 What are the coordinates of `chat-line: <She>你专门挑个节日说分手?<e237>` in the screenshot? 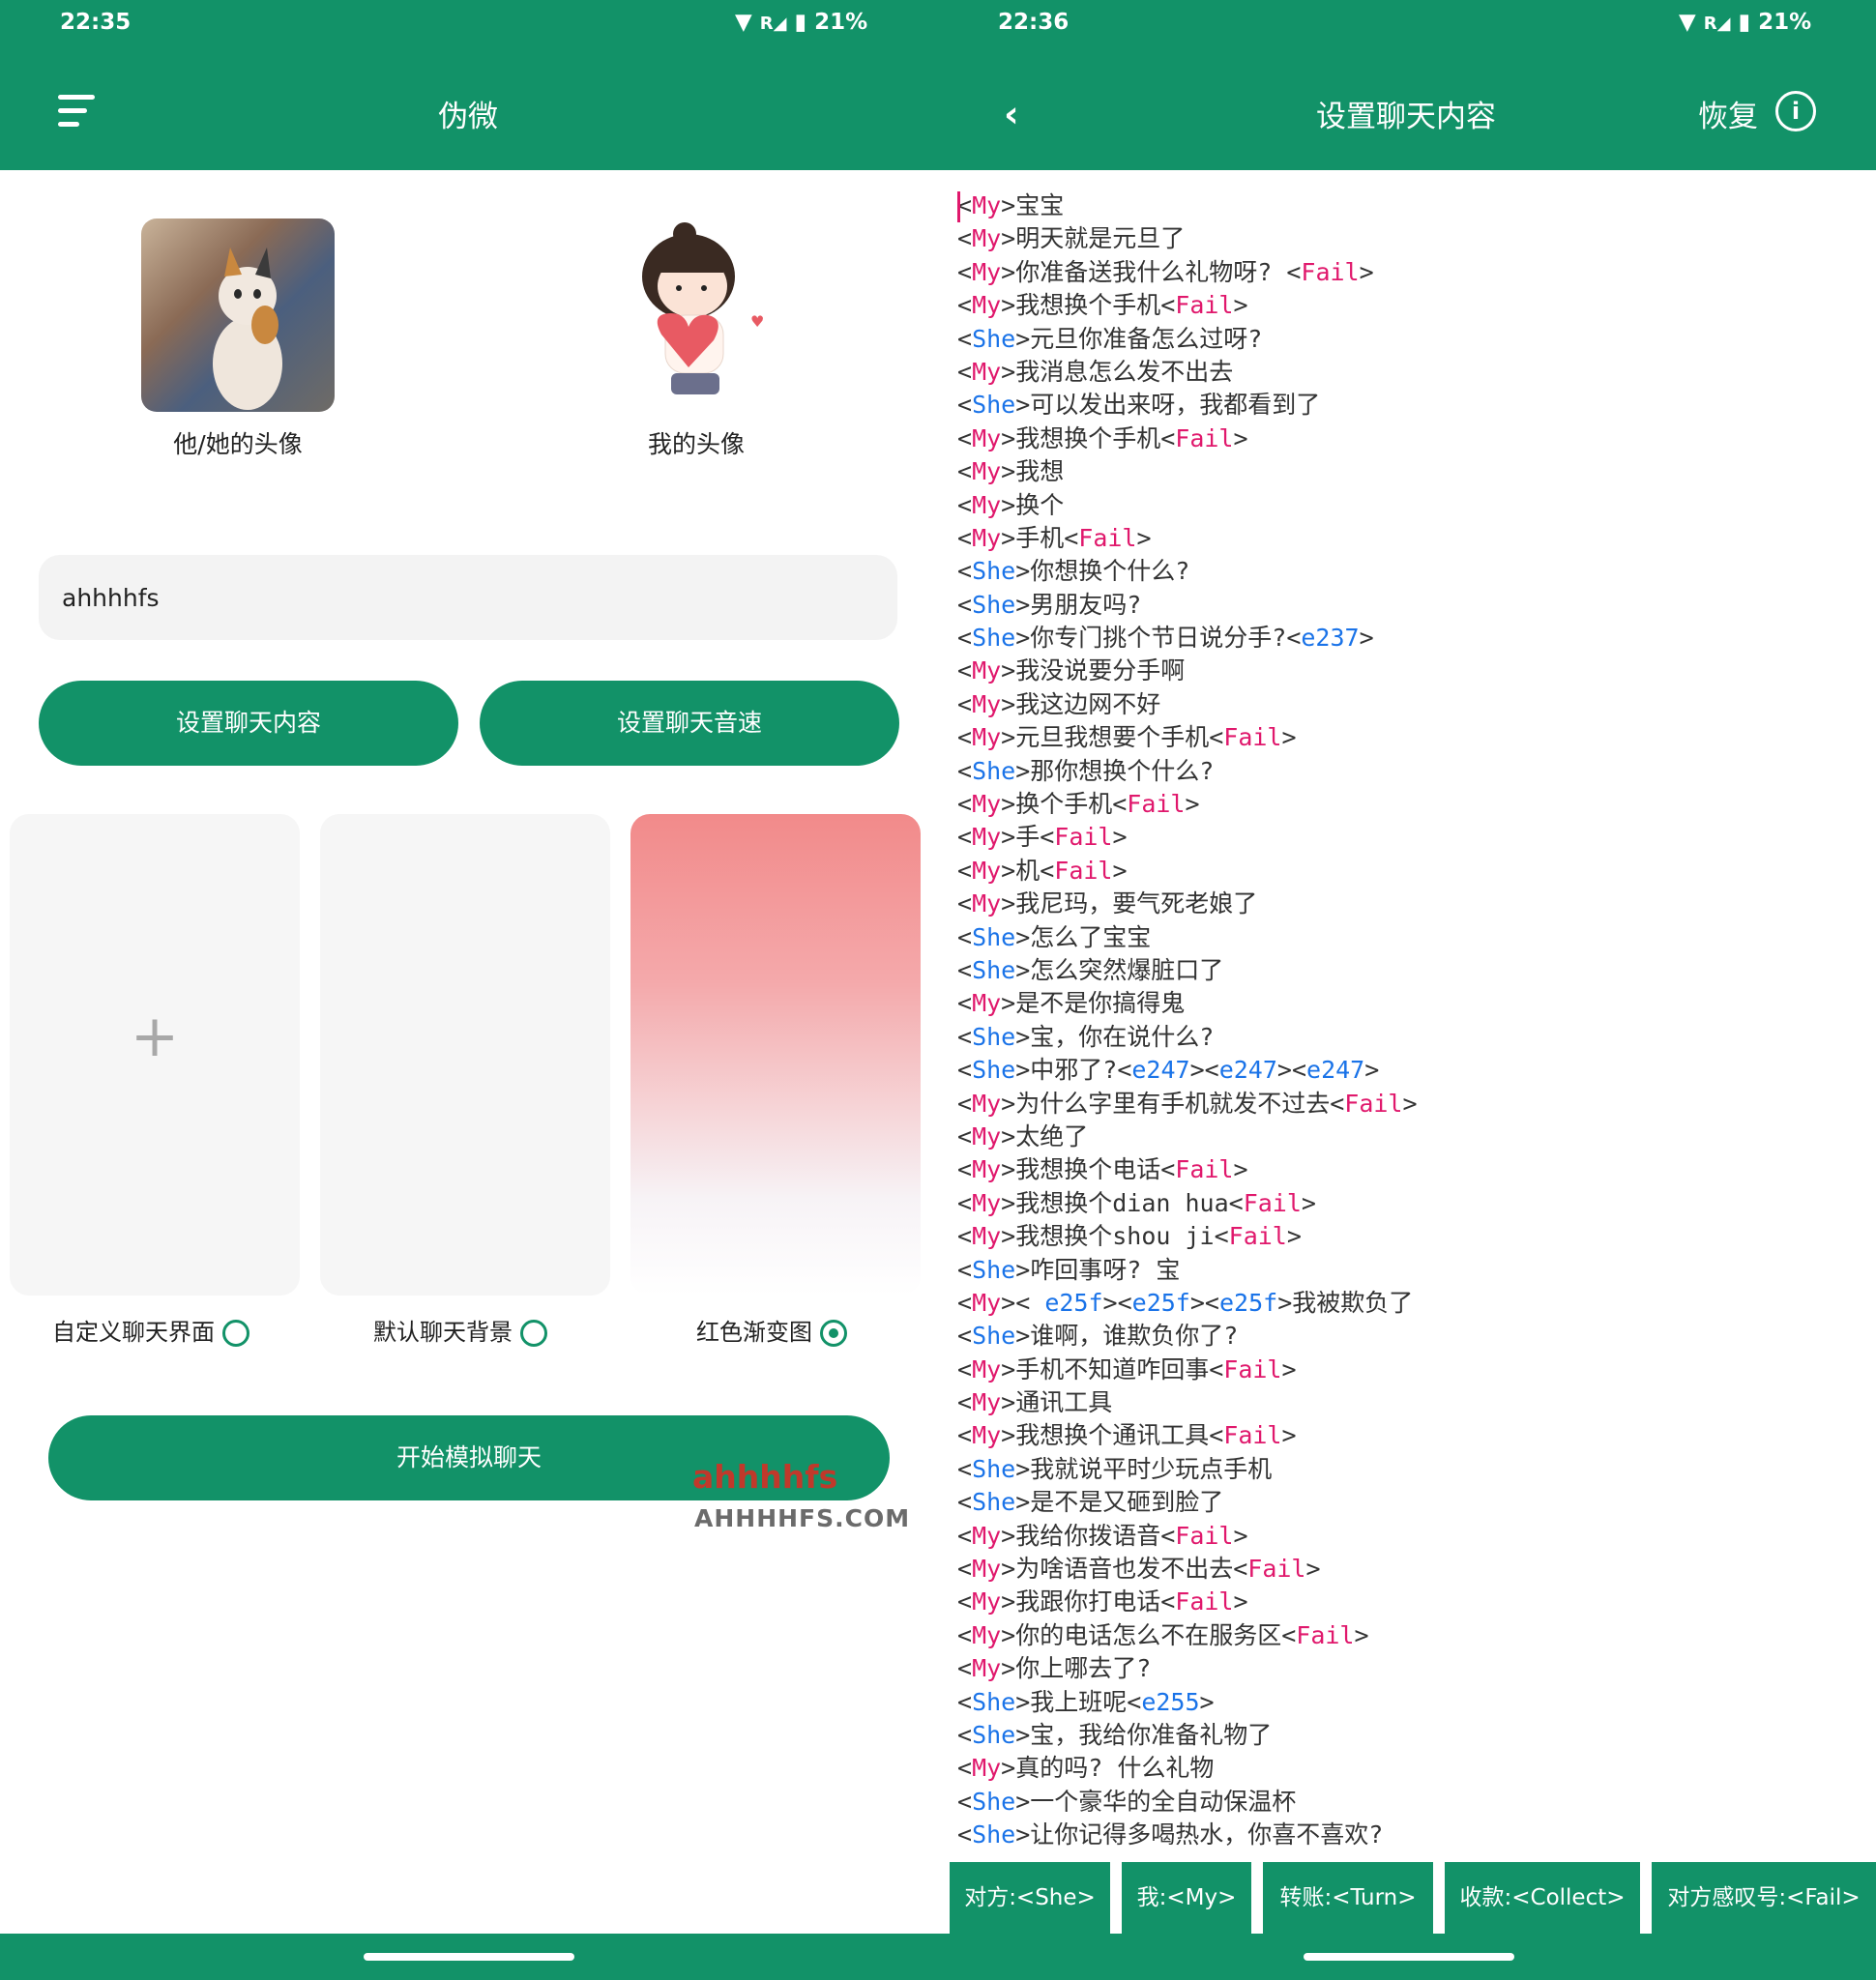 It's located at (1402, 638).